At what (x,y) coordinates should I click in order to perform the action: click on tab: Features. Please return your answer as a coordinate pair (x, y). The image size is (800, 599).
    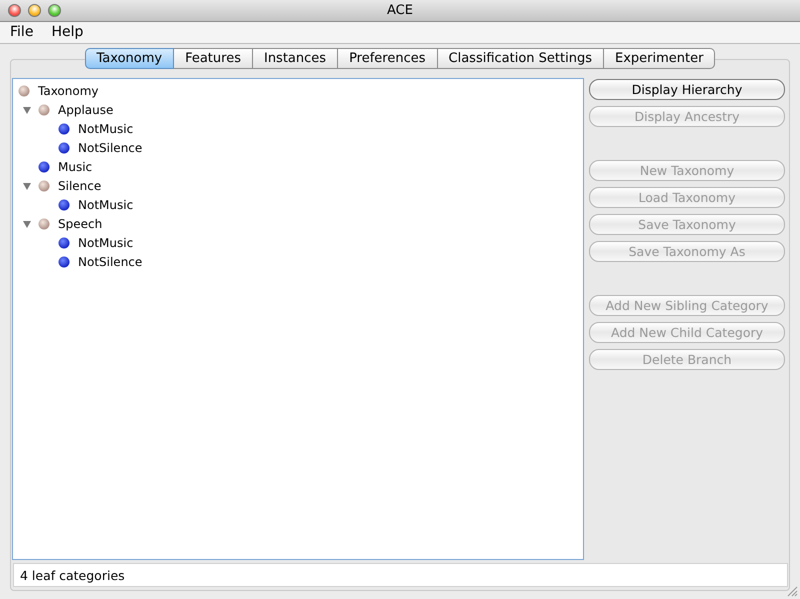
    Looking at the image, I should click on (213, 58).